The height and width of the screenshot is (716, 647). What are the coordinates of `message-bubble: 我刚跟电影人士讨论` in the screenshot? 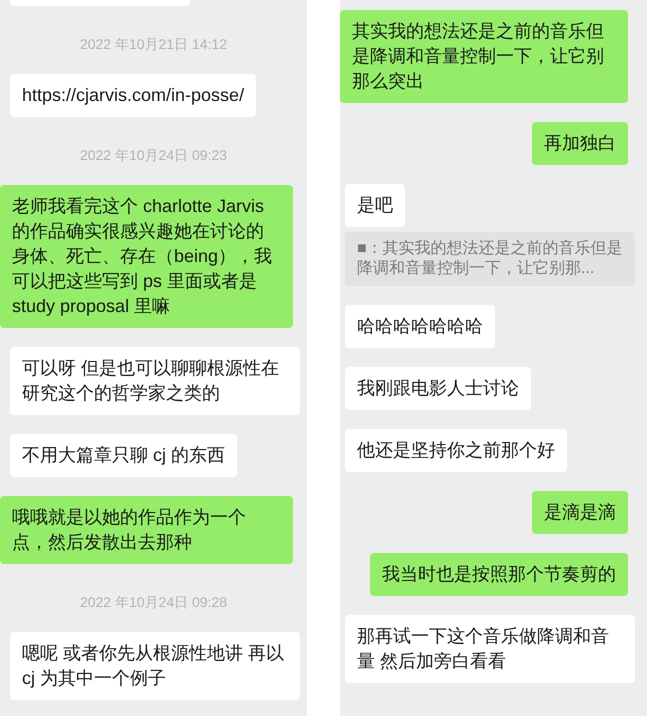 It's located at (438, 388).